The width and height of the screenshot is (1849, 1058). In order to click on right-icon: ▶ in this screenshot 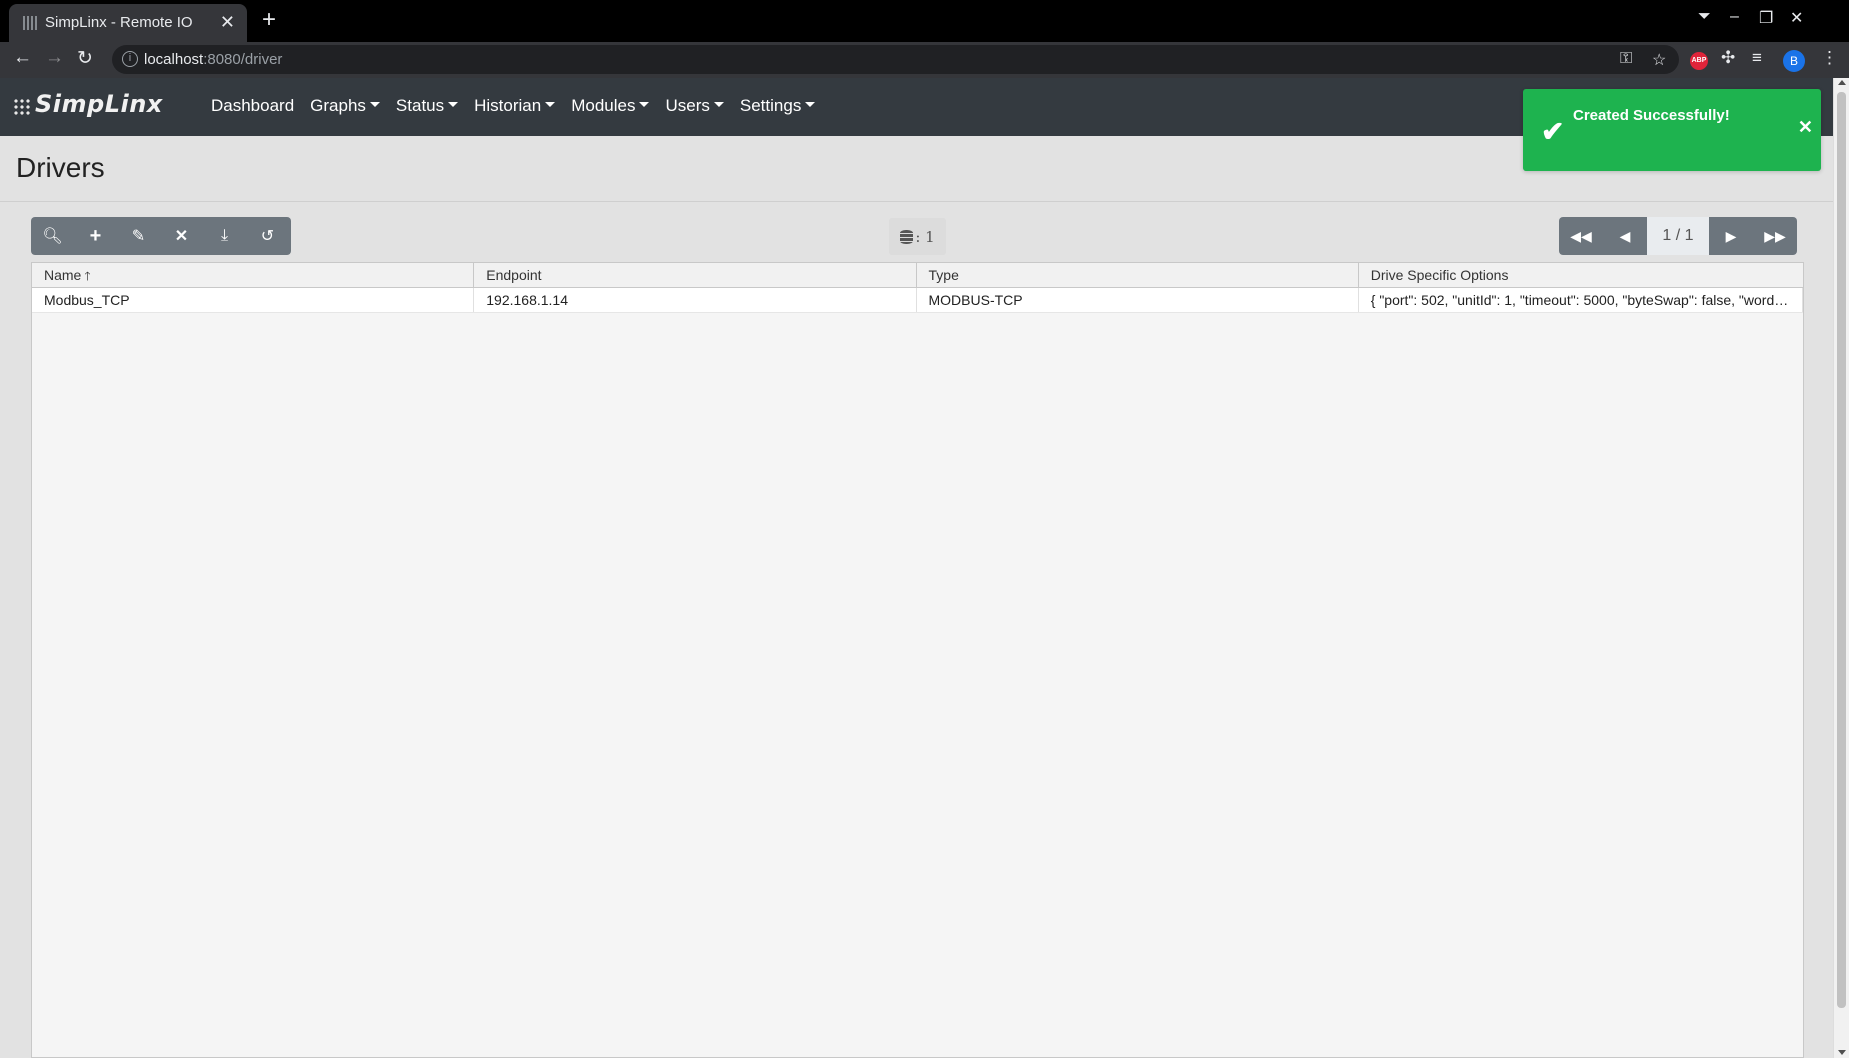, I will do `click(1731, 235)`.